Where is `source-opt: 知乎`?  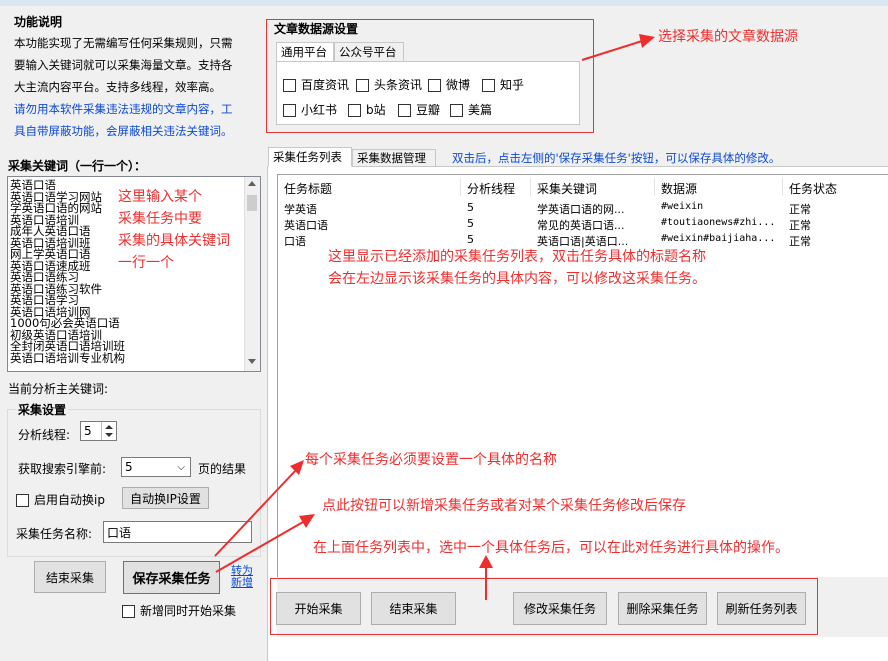
source-opt: 知乎 is located at coordinates (503, 84).